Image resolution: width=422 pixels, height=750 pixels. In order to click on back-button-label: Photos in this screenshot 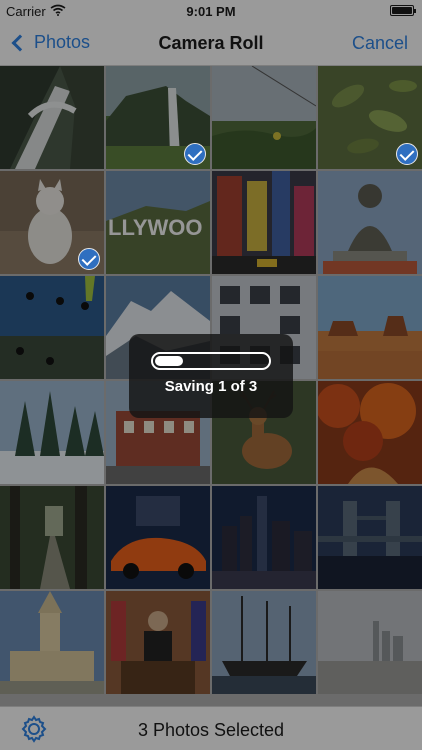, I will do `click(62, 42)`.